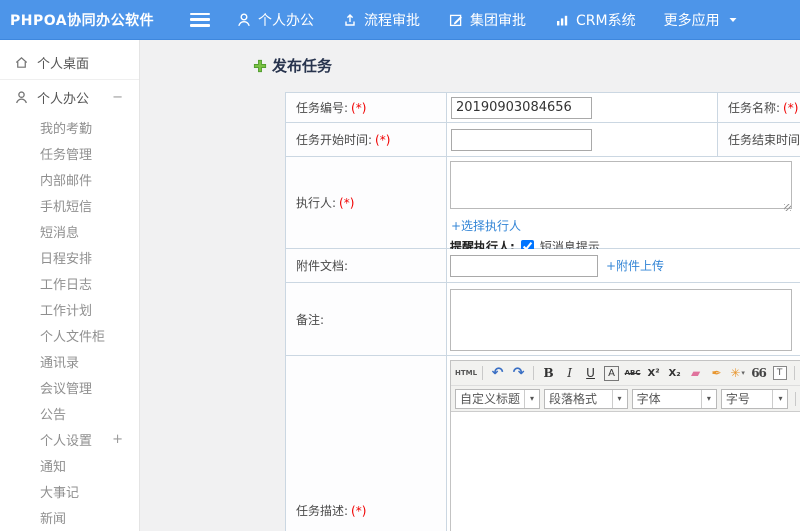 This screenshot has width=800, height=531. Describe the element at coordinates (91, 20) in the screenshot. I see `app-logo: PHPOA协同办公软件` at that location.